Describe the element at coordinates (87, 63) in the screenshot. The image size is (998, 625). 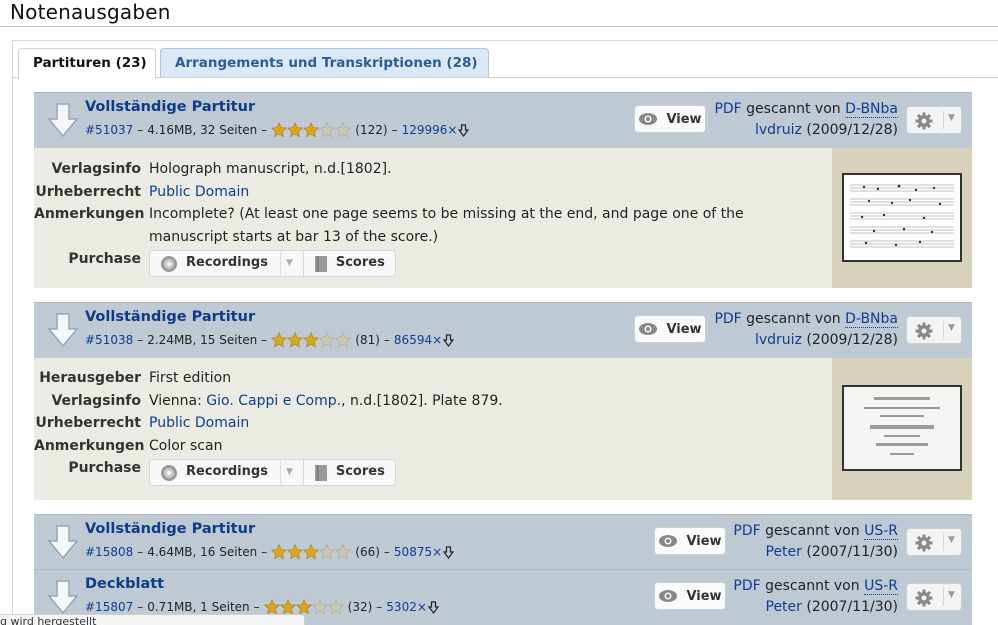
I see `tab-partituren: Partituren (23)` at that location.